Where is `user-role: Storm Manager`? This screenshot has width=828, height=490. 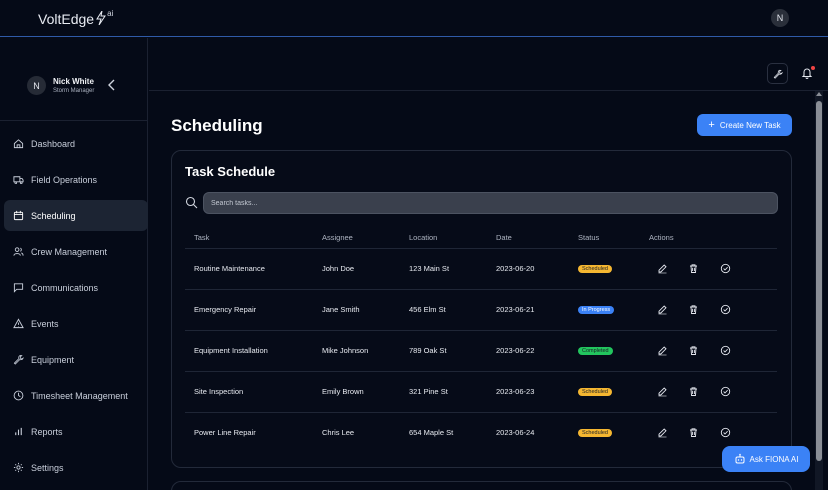
user-role: Storm Manager is located at coordinates (74, 91).